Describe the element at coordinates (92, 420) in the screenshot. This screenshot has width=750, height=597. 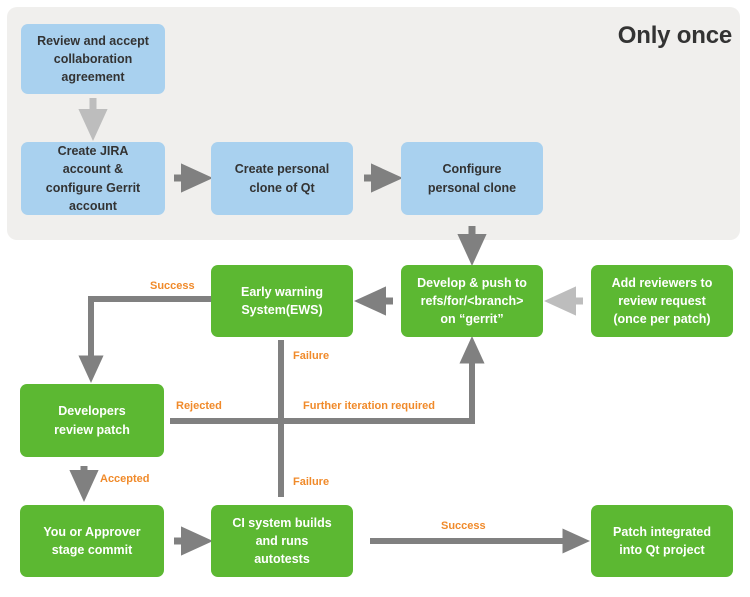
I see `node-developers-review: Developers review patch` at that location.